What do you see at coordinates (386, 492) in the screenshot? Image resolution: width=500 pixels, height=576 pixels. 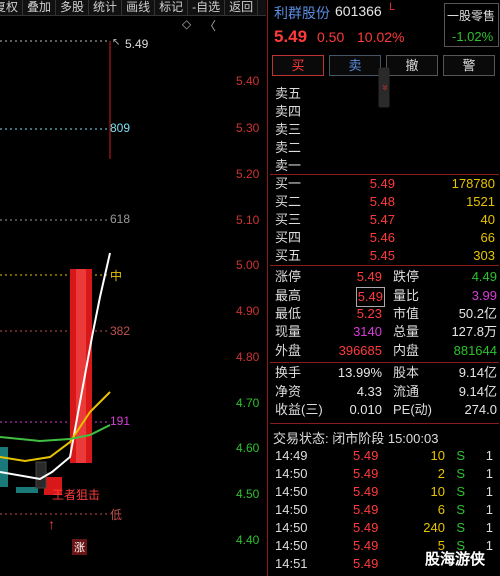 I see `tick-row: 14:50 5.49 10 S 1` at bounding box center [386, 492].